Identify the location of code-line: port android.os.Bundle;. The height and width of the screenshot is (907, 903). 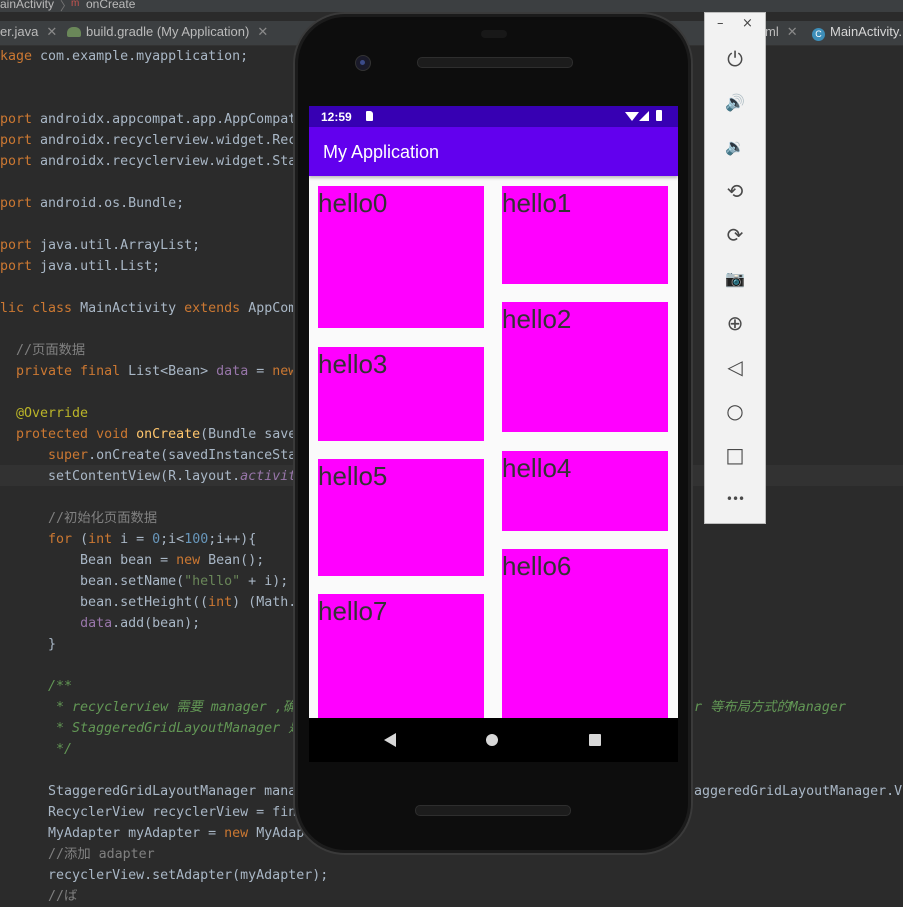
(92, 203).